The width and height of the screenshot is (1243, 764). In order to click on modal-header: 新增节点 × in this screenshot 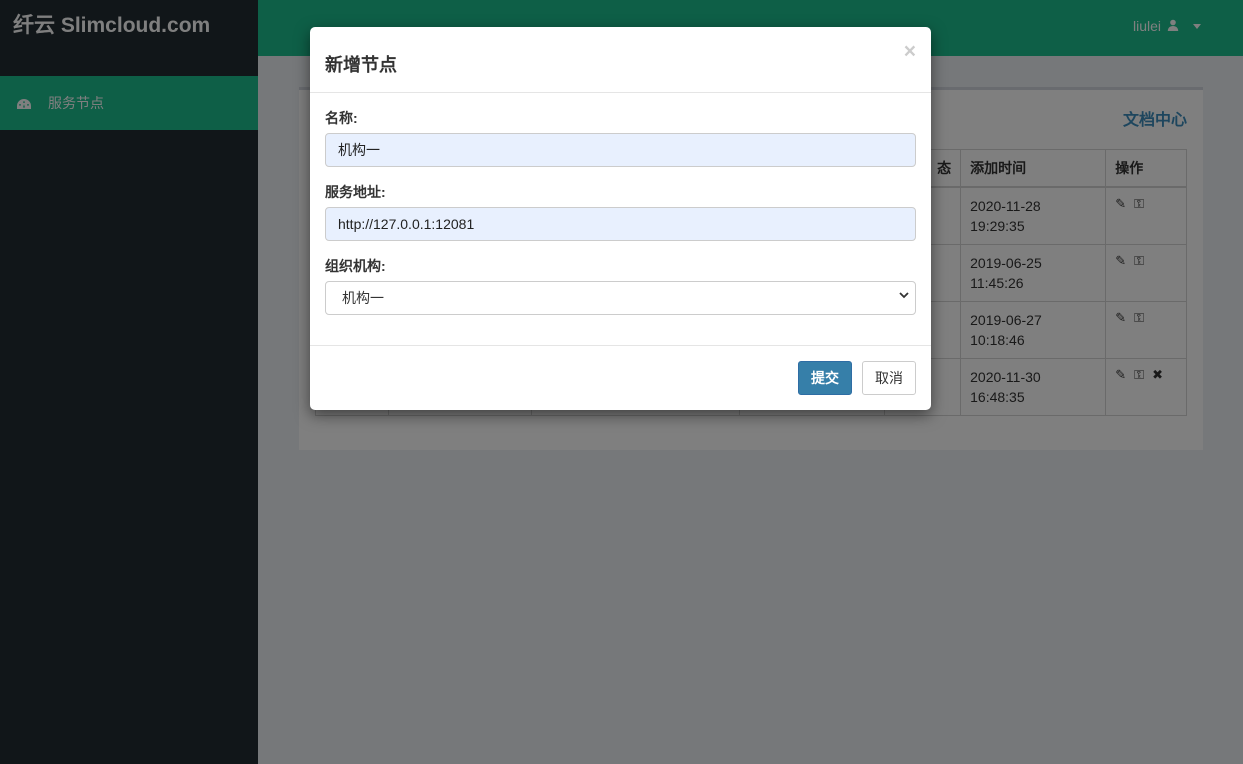, I will do `click(620, 60)`.